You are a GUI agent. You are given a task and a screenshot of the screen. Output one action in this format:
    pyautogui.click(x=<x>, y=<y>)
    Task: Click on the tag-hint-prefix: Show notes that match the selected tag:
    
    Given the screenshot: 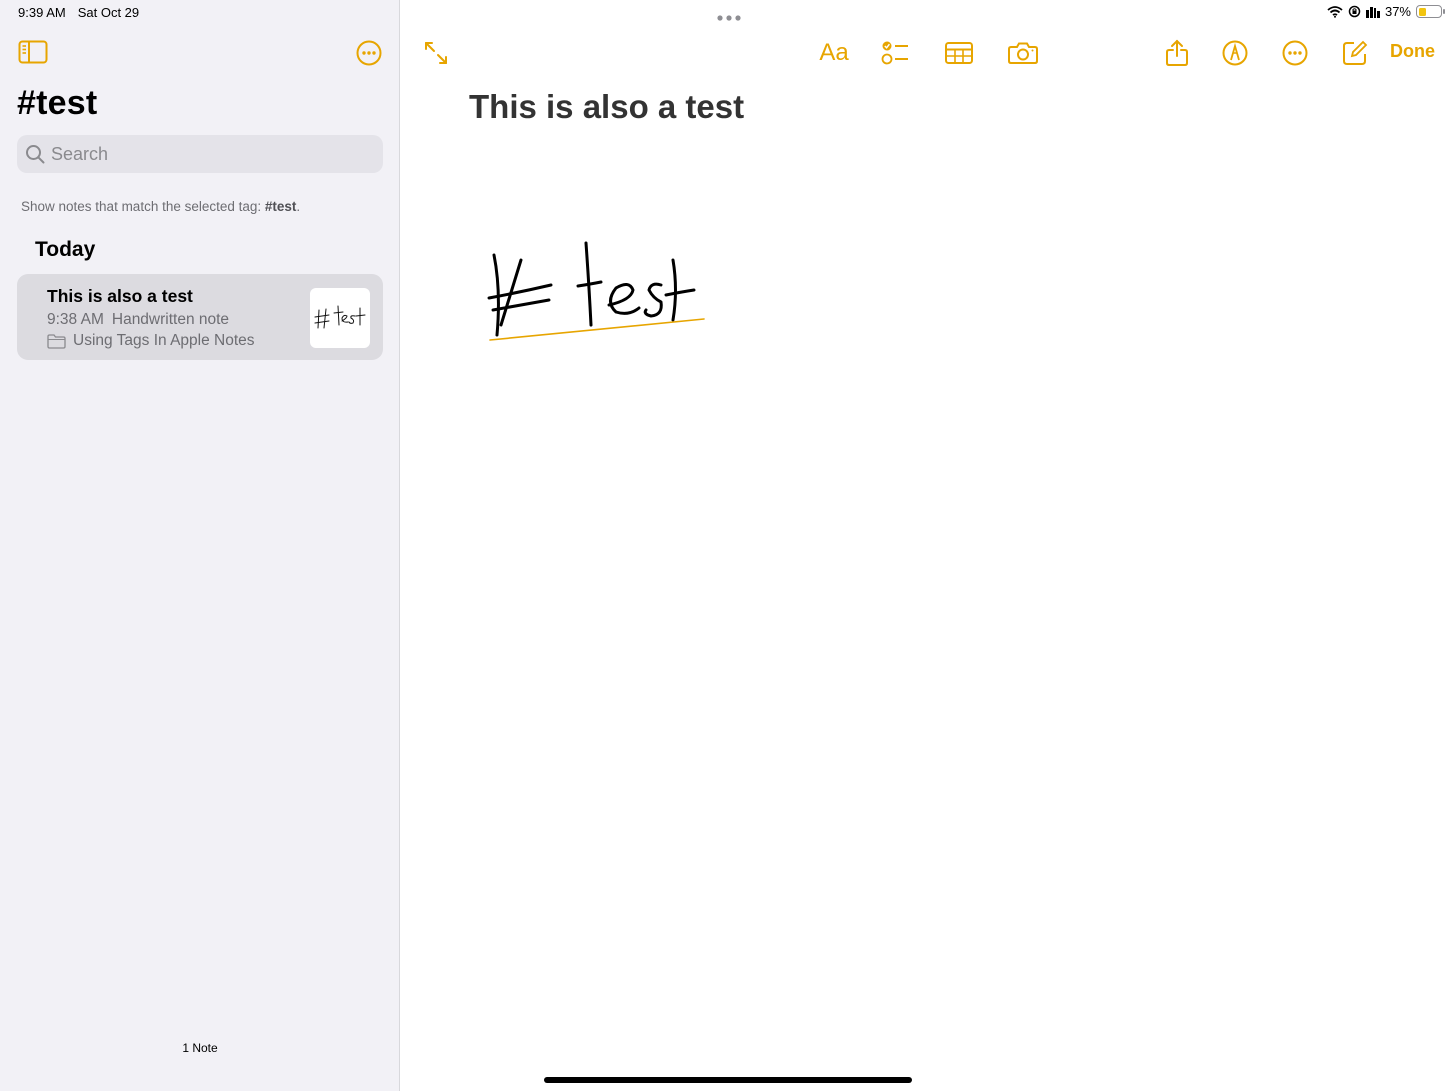 What is the action you would take?
    pyautogui.click(x=143, y=206)
    